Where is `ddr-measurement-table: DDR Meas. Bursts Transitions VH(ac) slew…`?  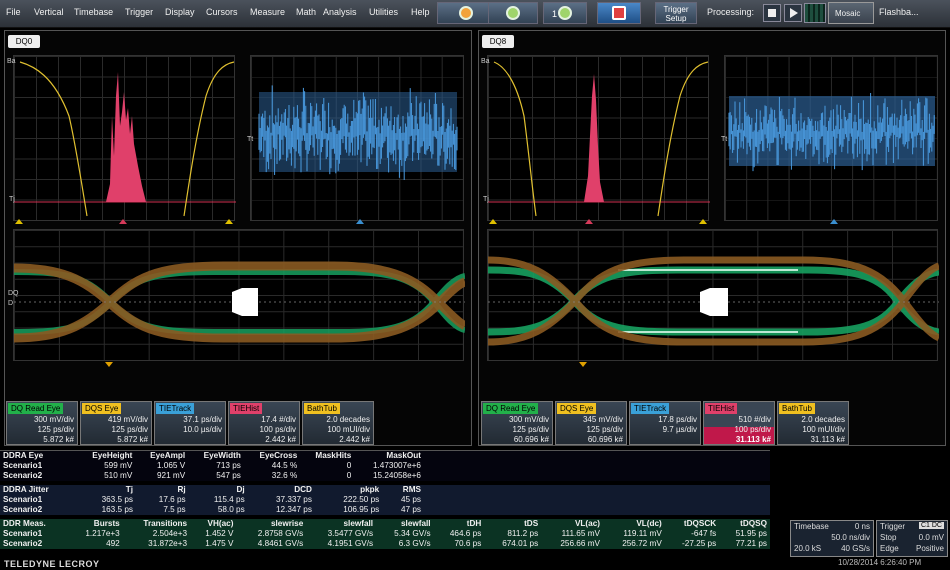 ddr-measurement-table: DDR Meas. Bursts Transitions VH(ac) slew… is located at coordinates (385, 534).